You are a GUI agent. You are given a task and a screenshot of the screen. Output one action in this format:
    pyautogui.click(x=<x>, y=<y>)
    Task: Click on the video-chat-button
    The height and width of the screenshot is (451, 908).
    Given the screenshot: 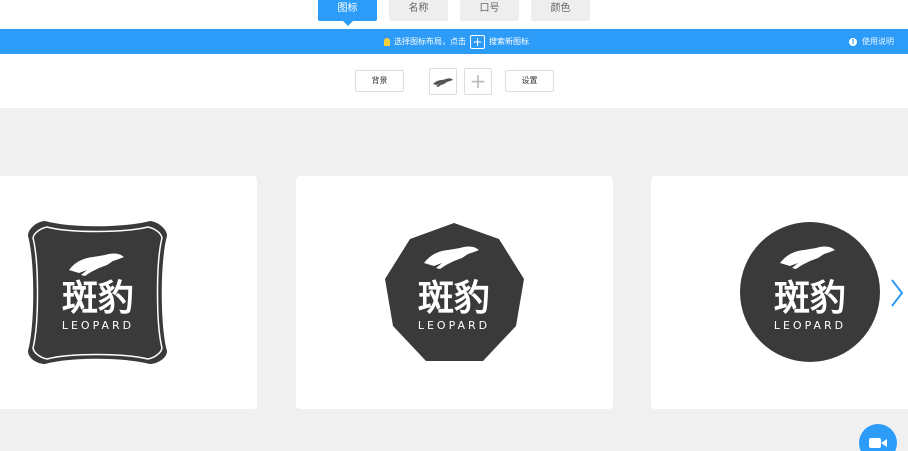 What is the action you would take?
    pyautogui.click(x=878, y=437)
    